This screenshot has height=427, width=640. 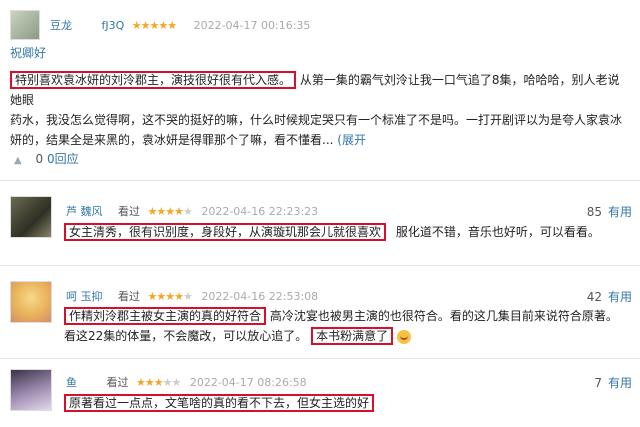 What do you see at coordinates (260, 296) in the screenshot?
I see `timestamp: 2022-04-16 22:53:08` at bounding box center [260, 296].